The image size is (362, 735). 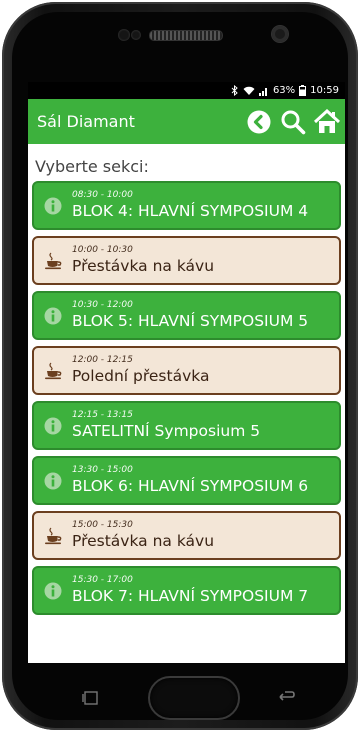 What do you see at coordinates (102, 195) in the screenshot?
I see `item-time: 08:30 - 10:00` at bounding box center [102, 195].